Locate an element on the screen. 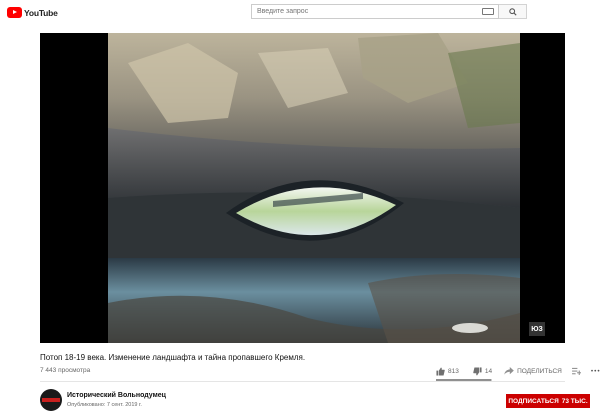  channel-name: Исторический Вольнодумец is located at coordinates (116, 395).